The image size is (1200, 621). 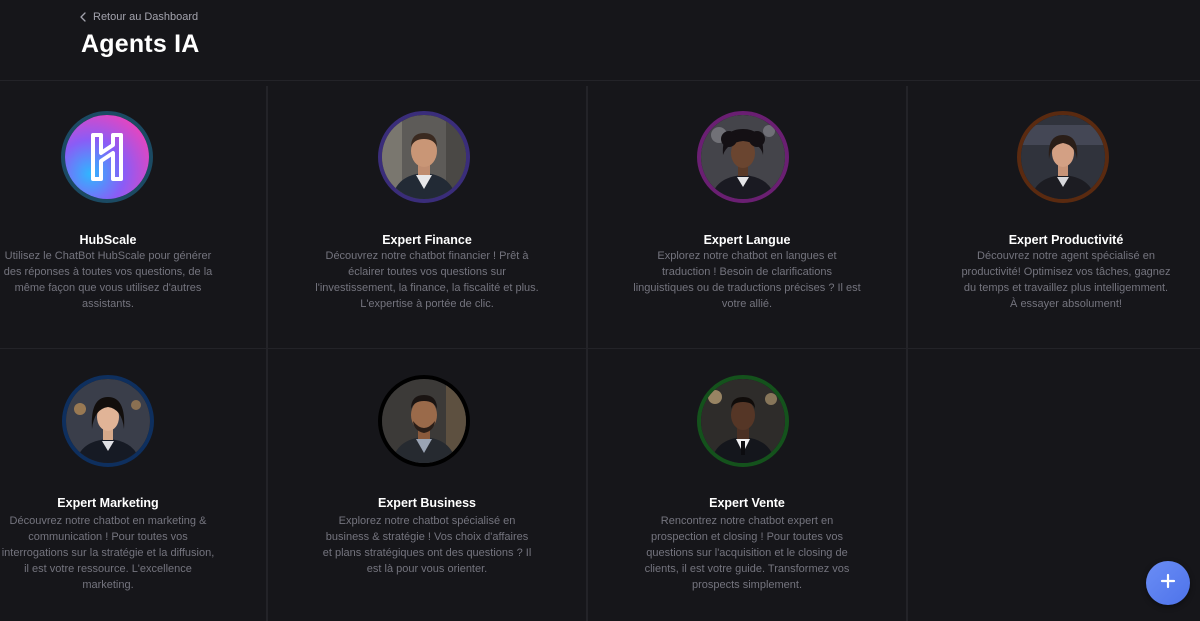 What do you see at coordinates (108, 503) in the screenshot?
I see `agent-name: Expert Marketing` at bounding box center [108, 503].